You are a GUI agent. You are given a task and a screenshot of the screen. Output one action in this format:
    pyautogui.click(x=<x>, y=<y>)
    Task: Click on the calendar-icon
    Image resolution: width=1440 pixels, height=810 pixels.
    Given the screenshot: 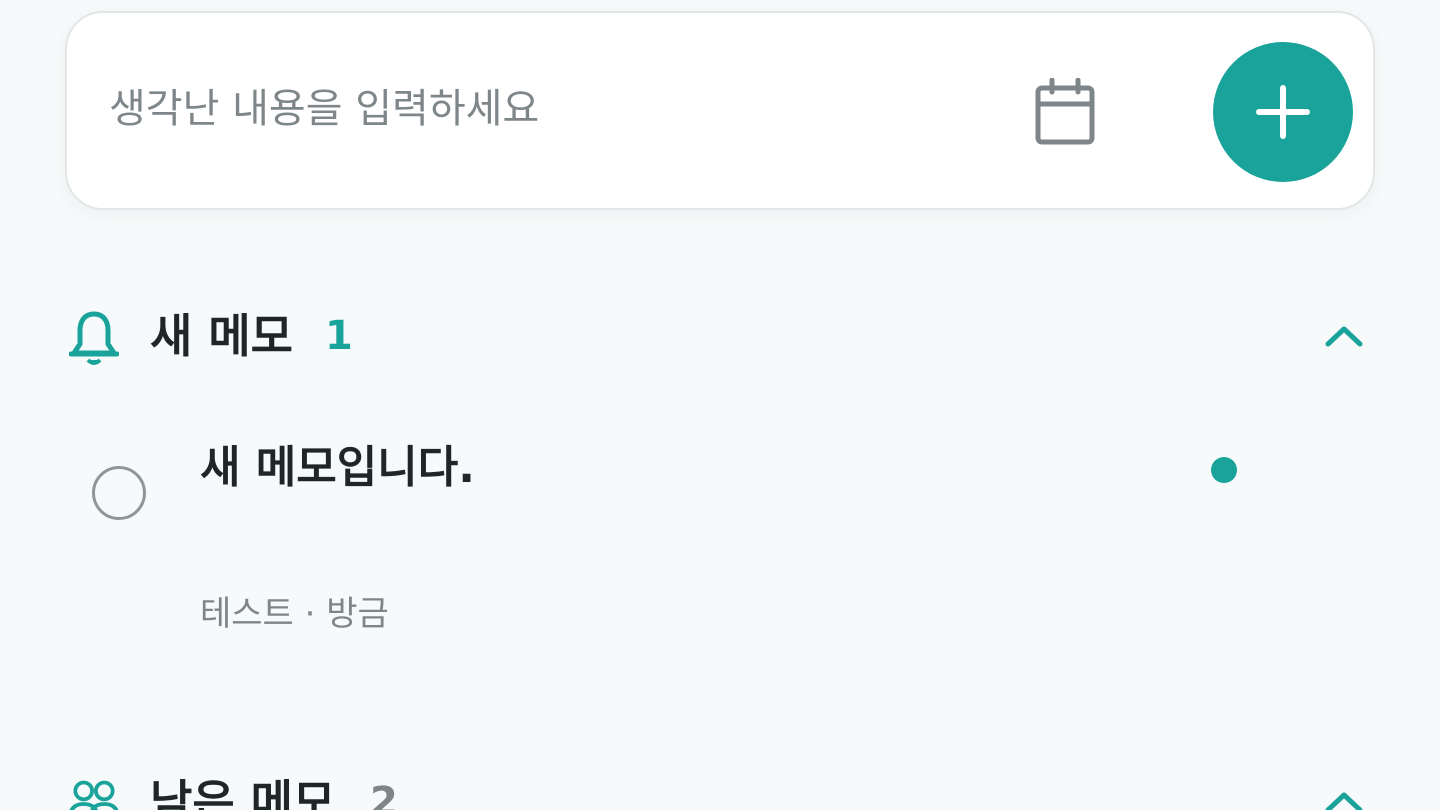 What is the action you would take?
    pyautogui.click(x=1065, y=111)
    